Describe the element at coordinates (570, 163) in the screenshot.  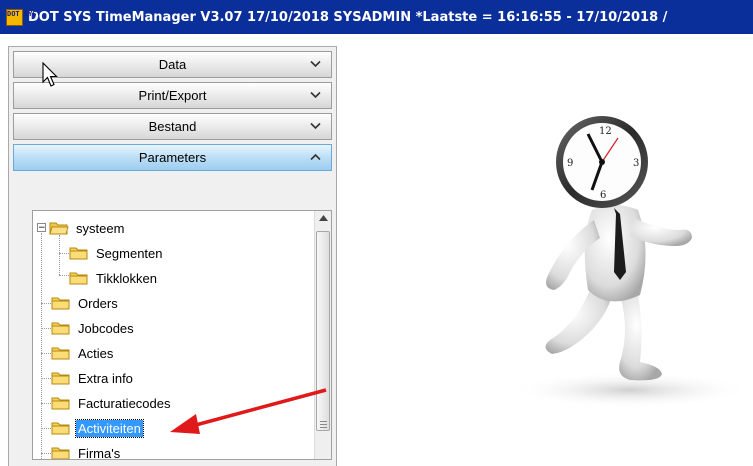
I see `clock-number: 9` at that location.